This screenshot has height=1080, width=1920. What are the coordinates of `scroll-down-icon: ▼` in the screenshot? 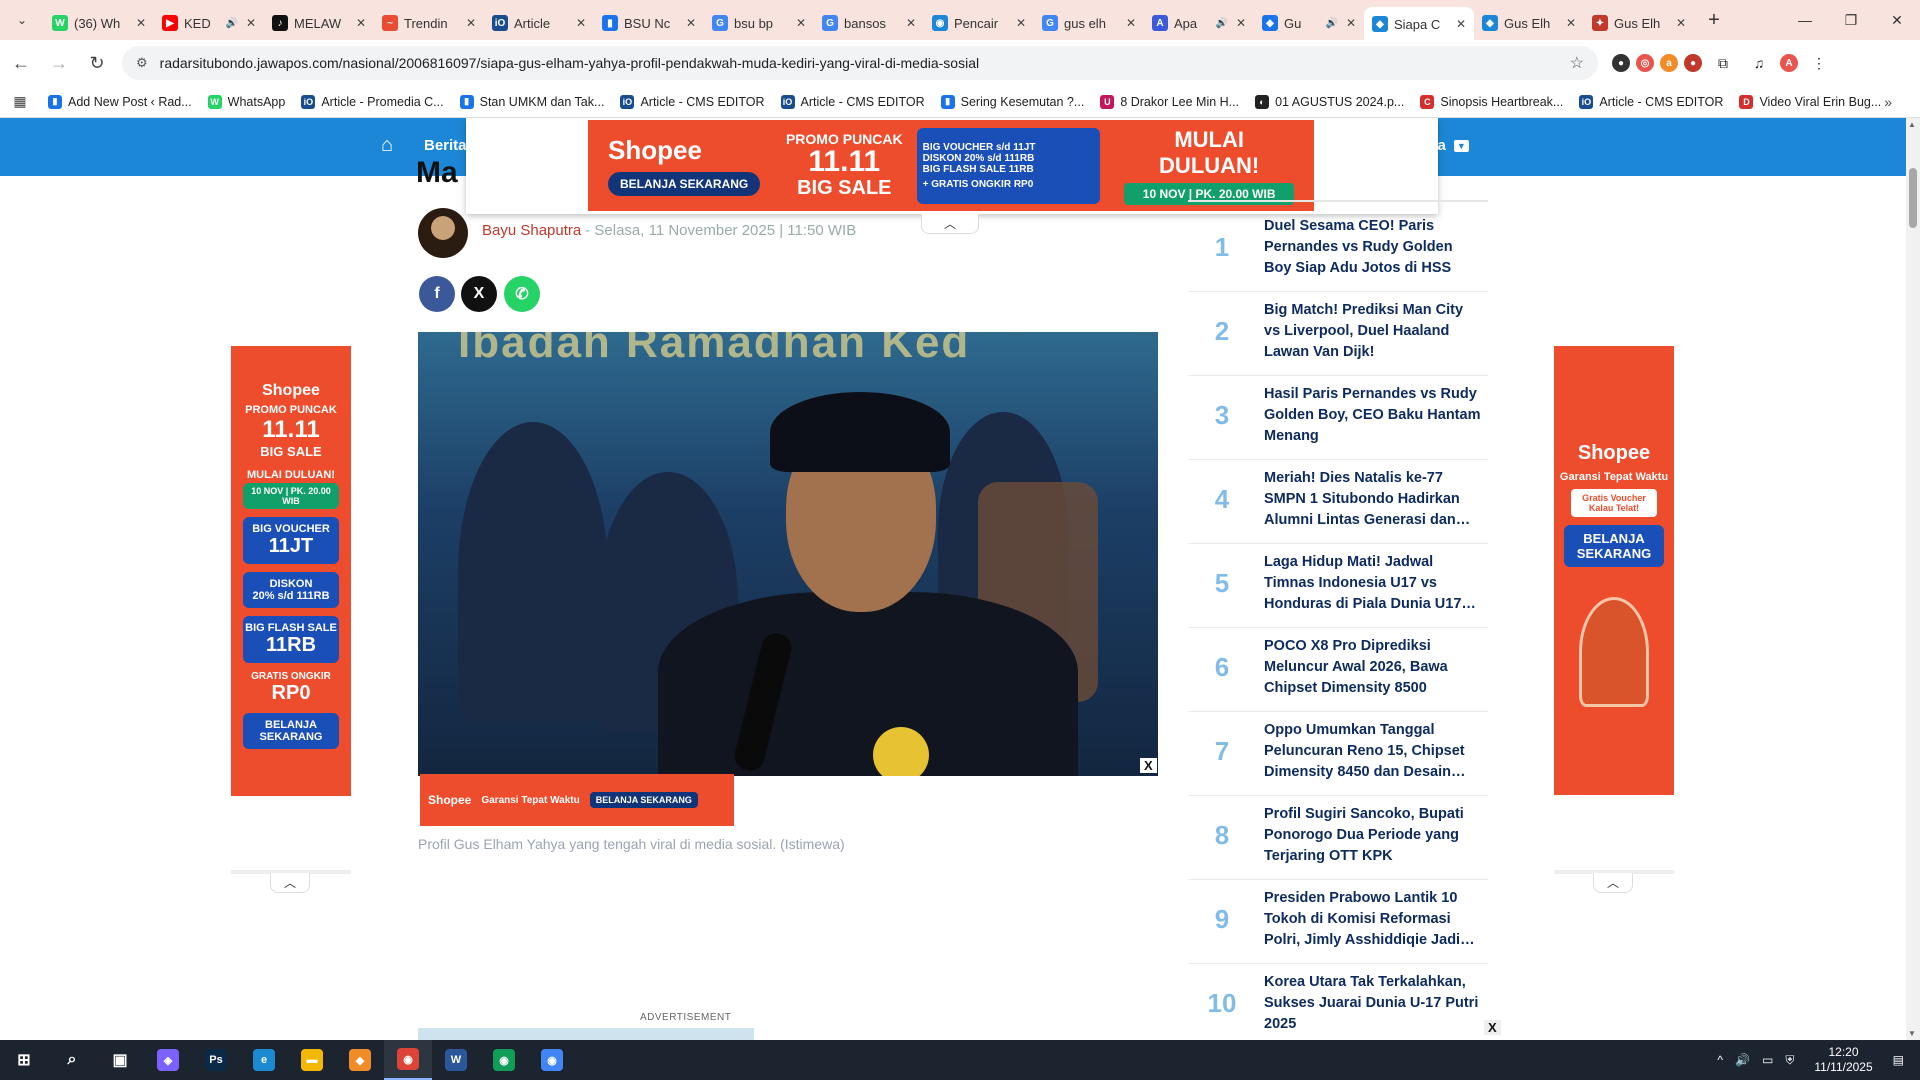 It's located at (1912, 1033).